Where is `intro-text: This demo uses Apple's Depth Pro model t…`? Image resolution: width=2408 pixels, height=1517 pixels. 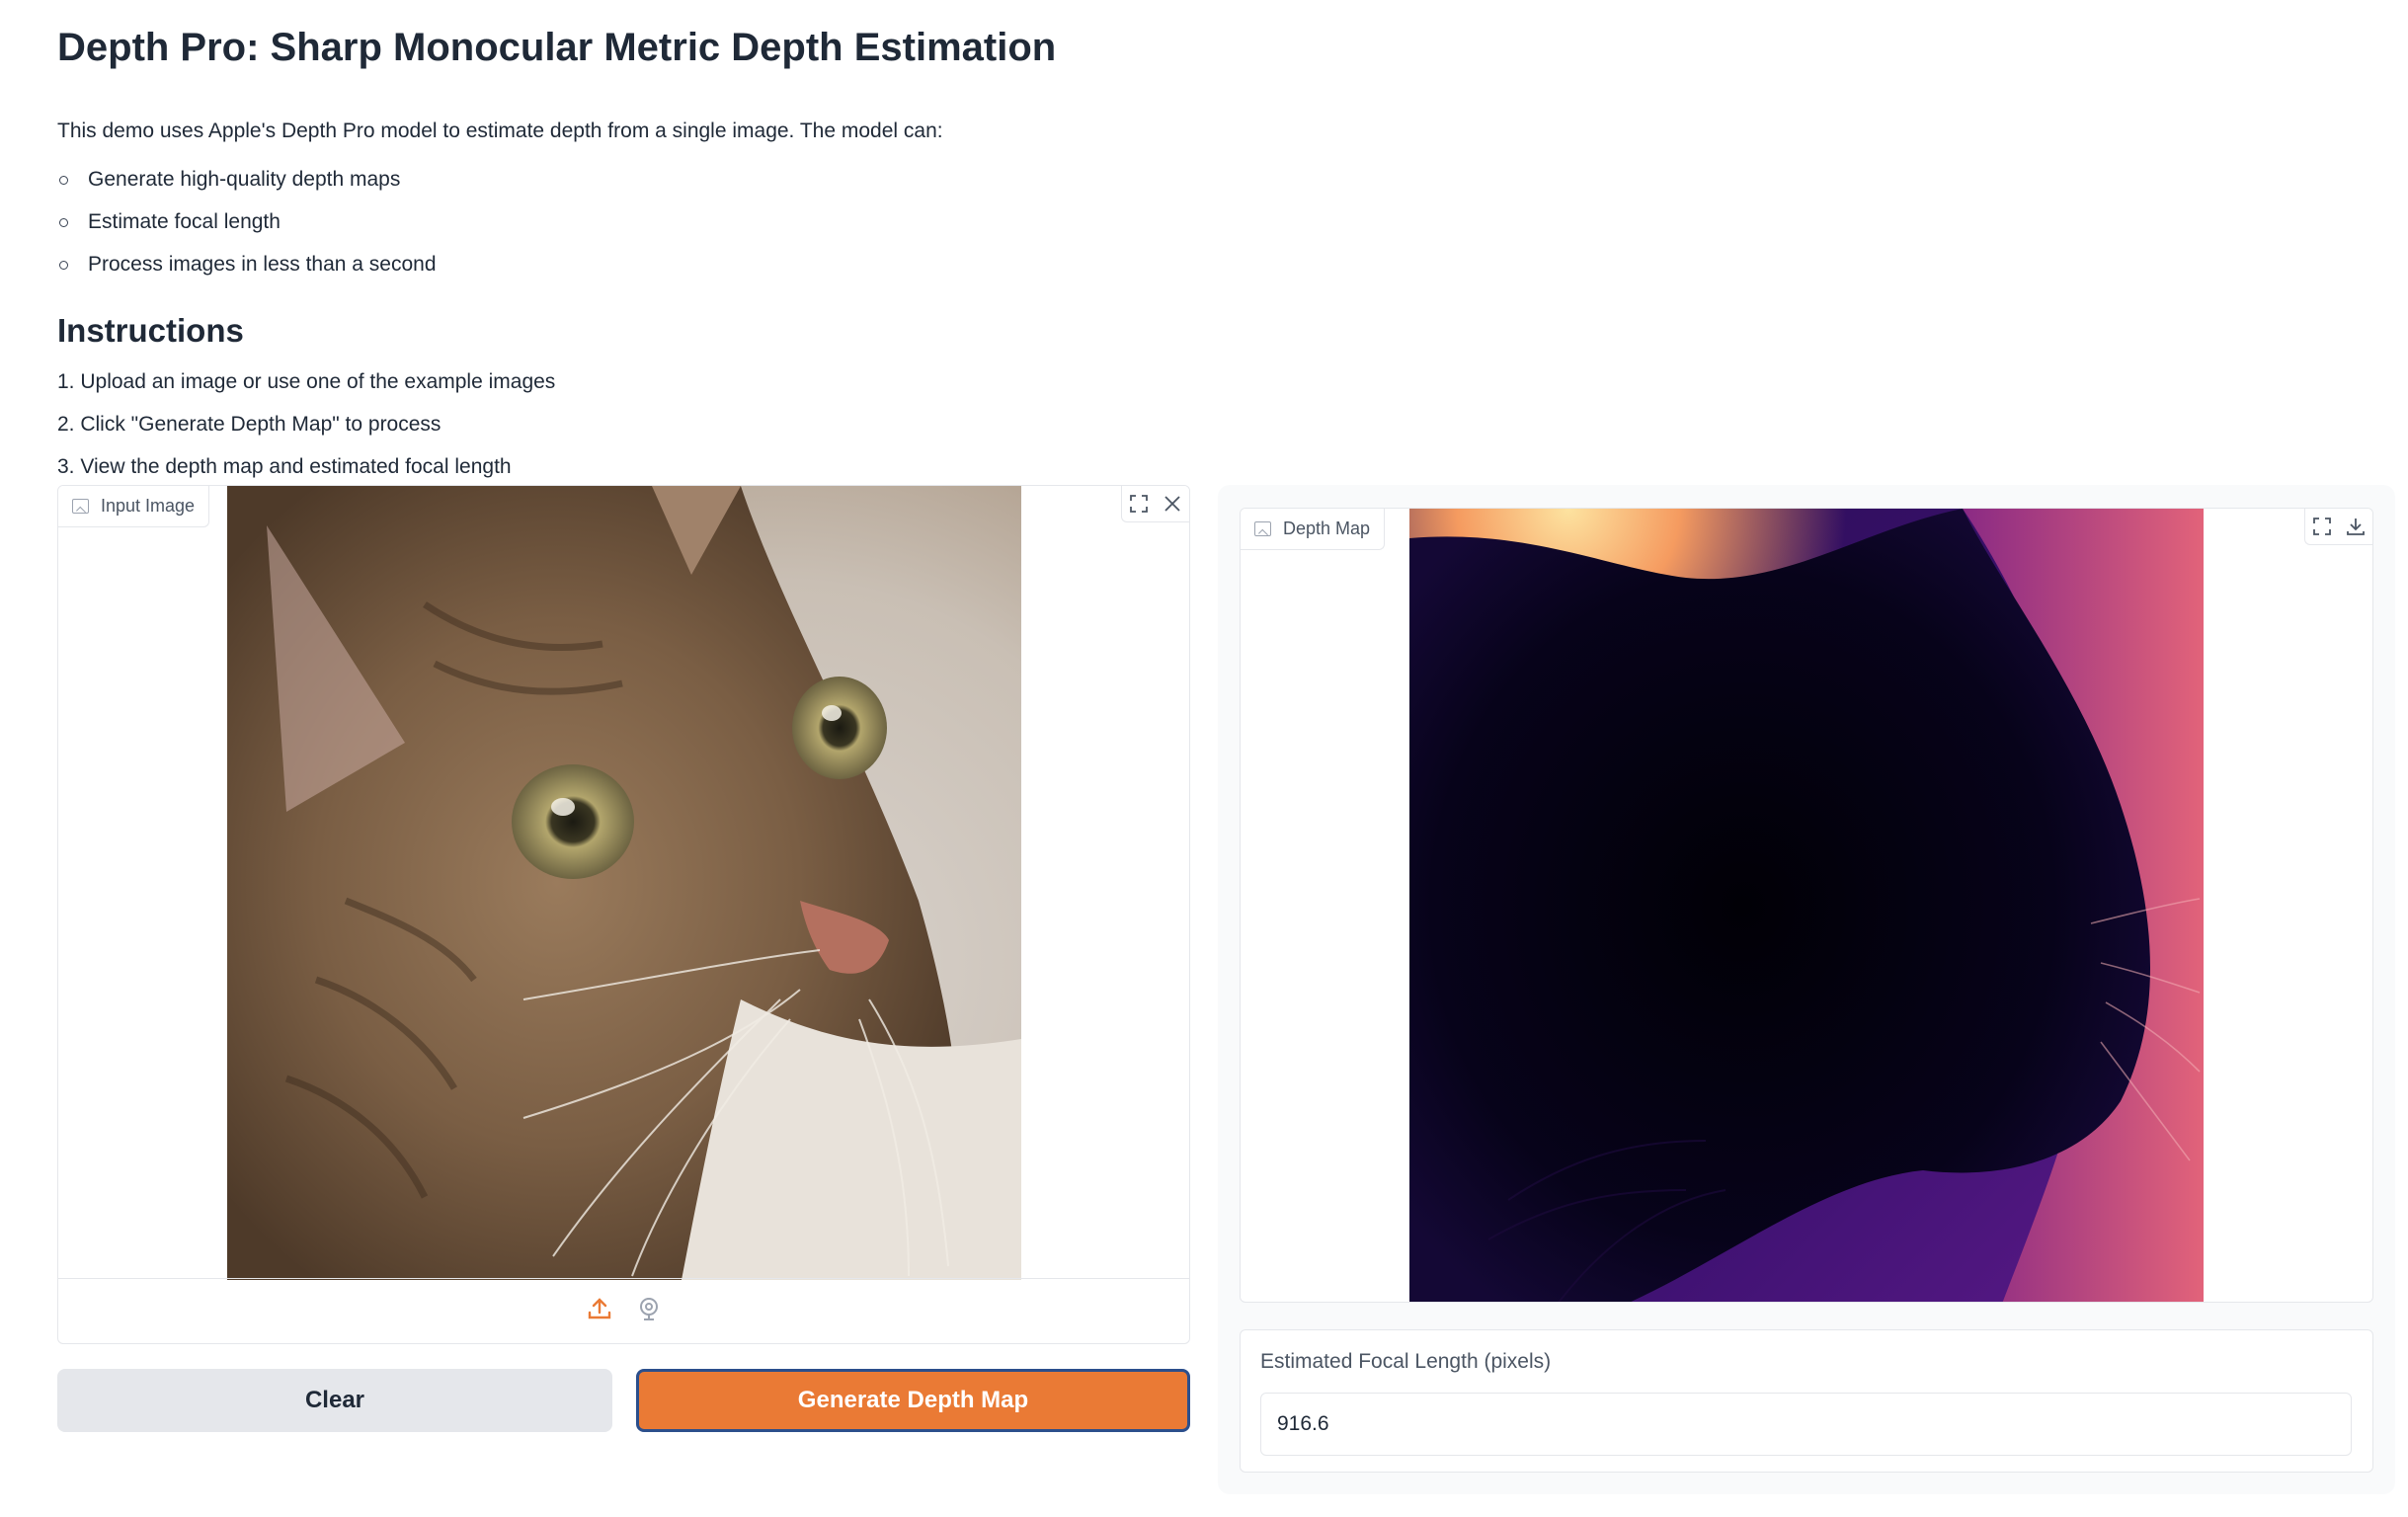
intro-text: This demo uses Apple's Depth Pro model t… is located at coordinates (500, 131).